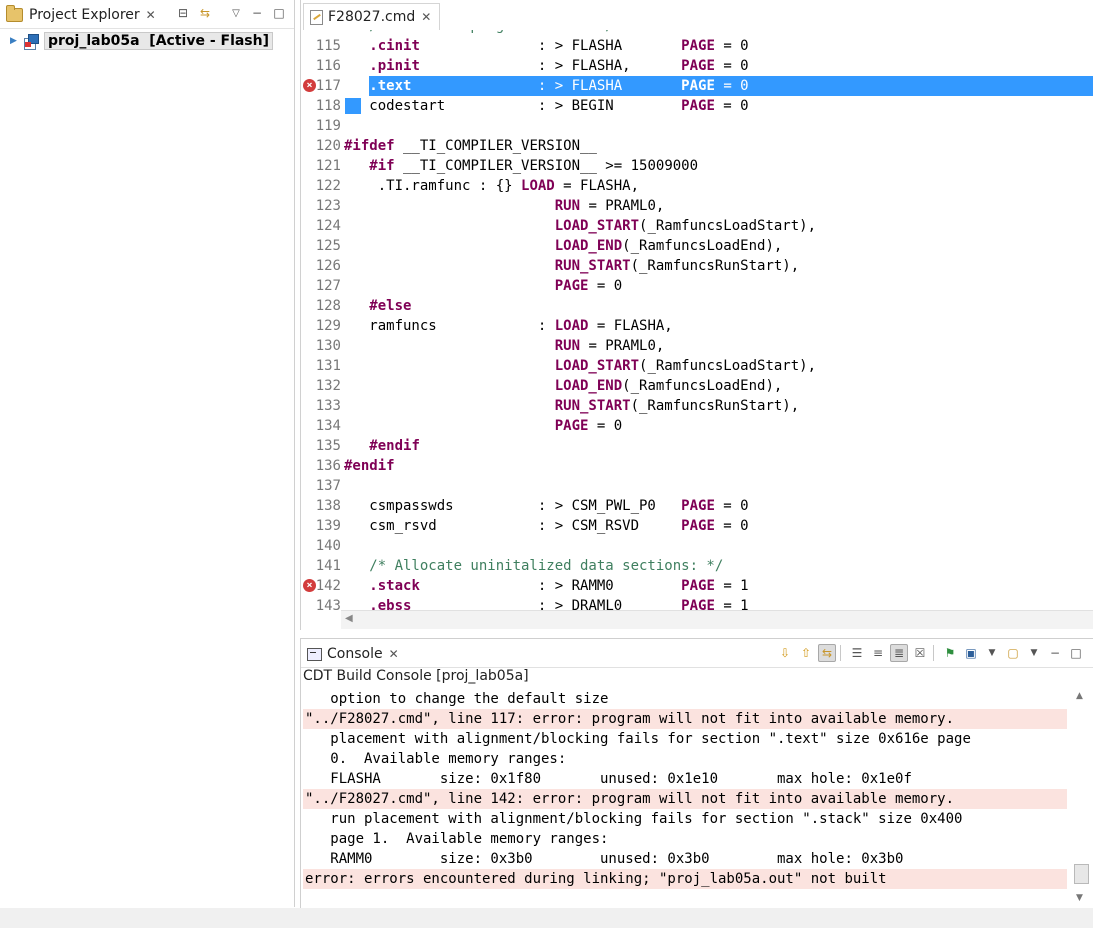 Image resolution: width=1093 pixels, height=928 pixels. I want to click on code-line: 124 LOAD_START(_RamfuncsLoadStart),, so click(697, 226).